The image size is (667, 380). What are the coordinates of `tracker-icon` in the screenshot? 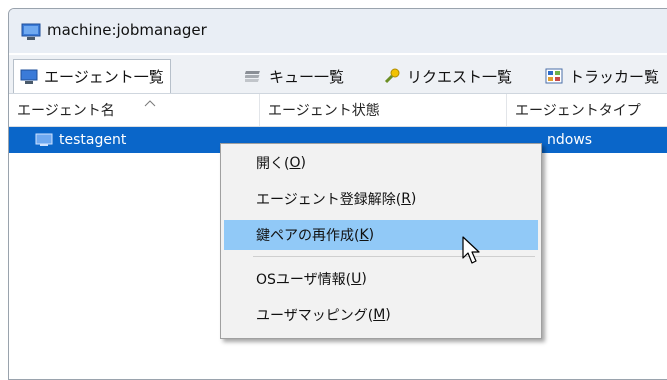 It's located at (554, 76).